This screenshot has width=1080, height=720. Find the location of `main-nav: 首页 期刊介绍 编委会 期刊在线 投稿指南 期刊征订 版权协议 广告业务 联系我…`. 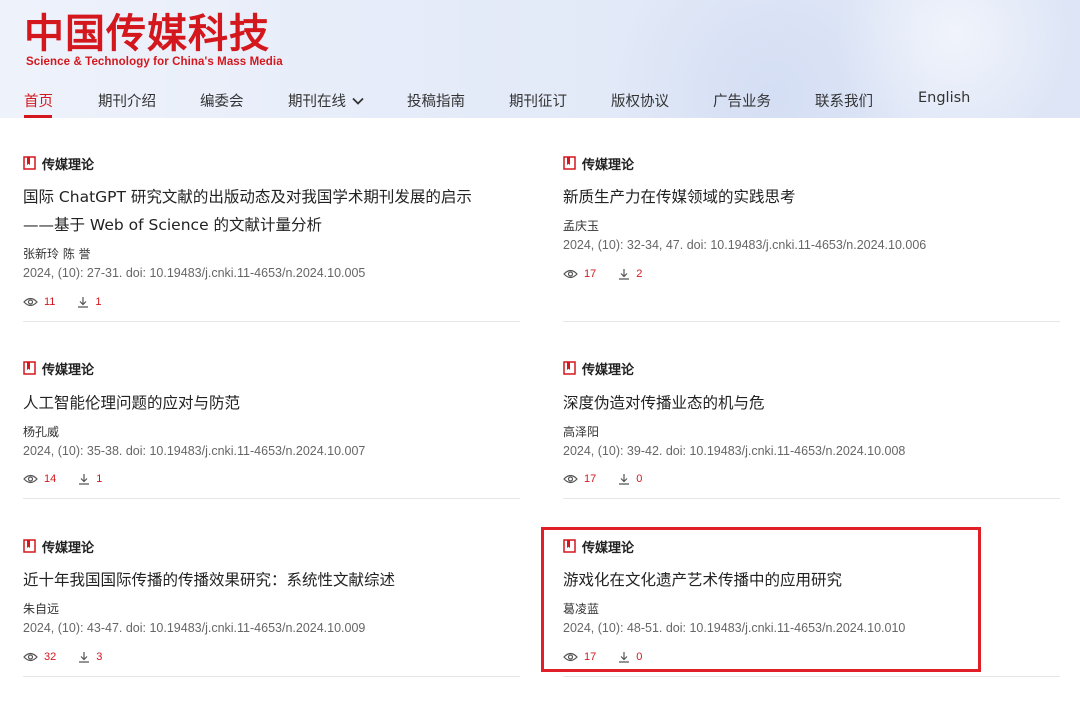

main-nav: 首页 期刊介绍 编委会 期刊在线 投稿指南 期刊征订 版权协议 广告业务 联系我… is located at coordinates (540, 103).